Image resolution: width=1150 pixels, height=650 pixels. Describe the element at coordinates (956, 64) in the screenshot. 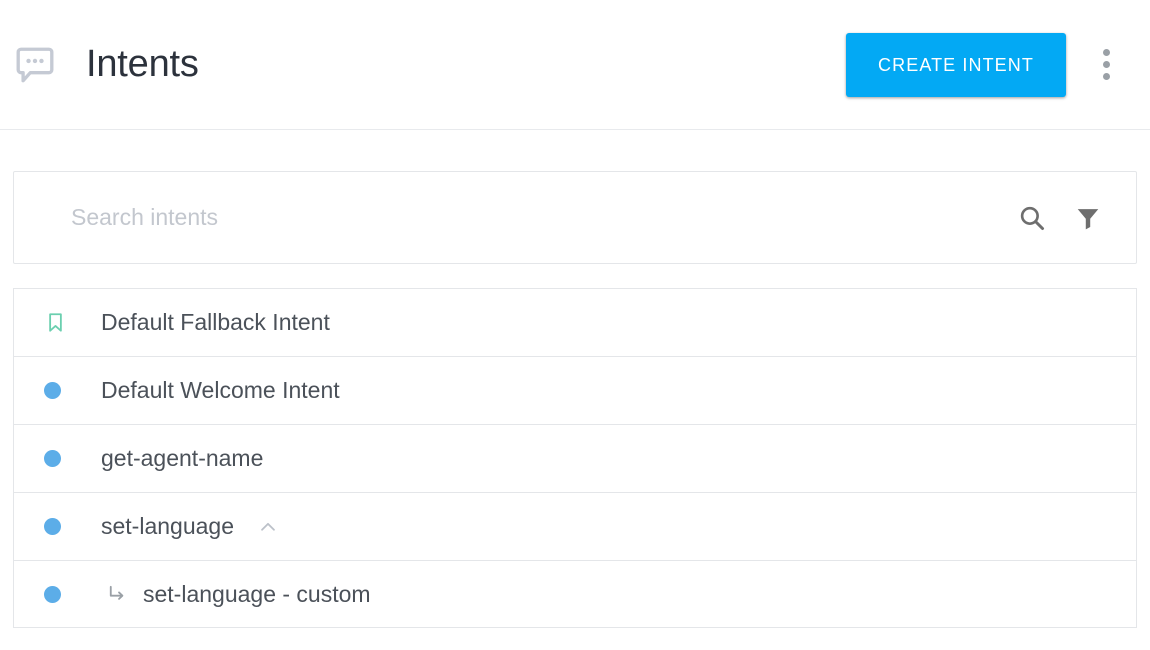

I see `create-intent-button: CREATE INTENT` at that location.